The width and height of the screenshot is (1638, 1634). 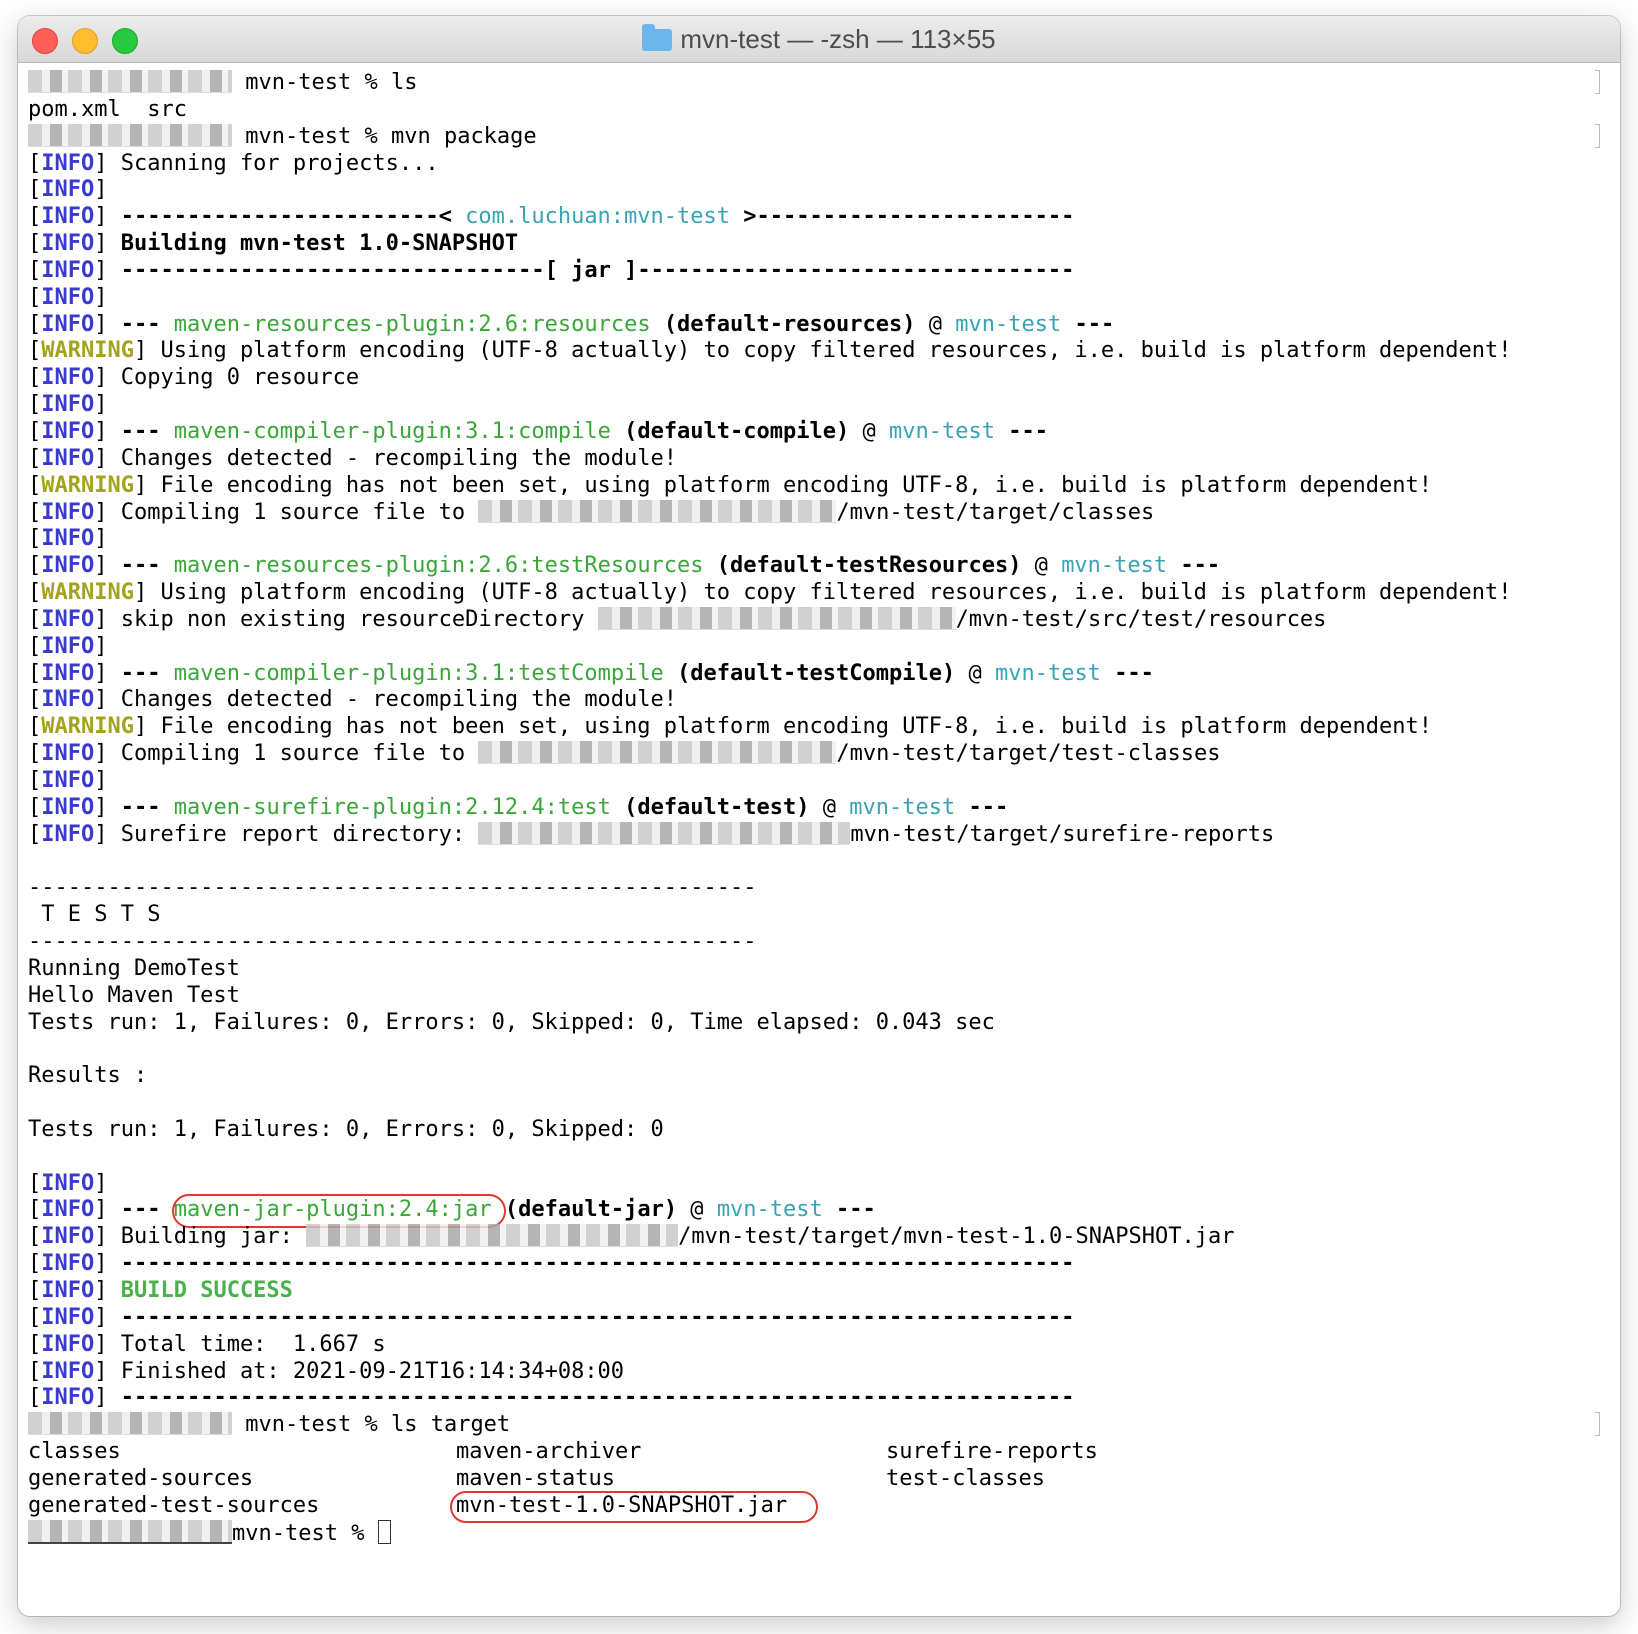 I want to click on window-title: mvn-test — -zsh — 113×55, so click(x=819, y=39).